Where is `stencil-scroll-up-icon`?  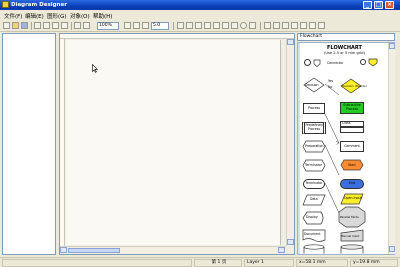
stencil-scroll-up-icon is located at coordinates (392, 46).